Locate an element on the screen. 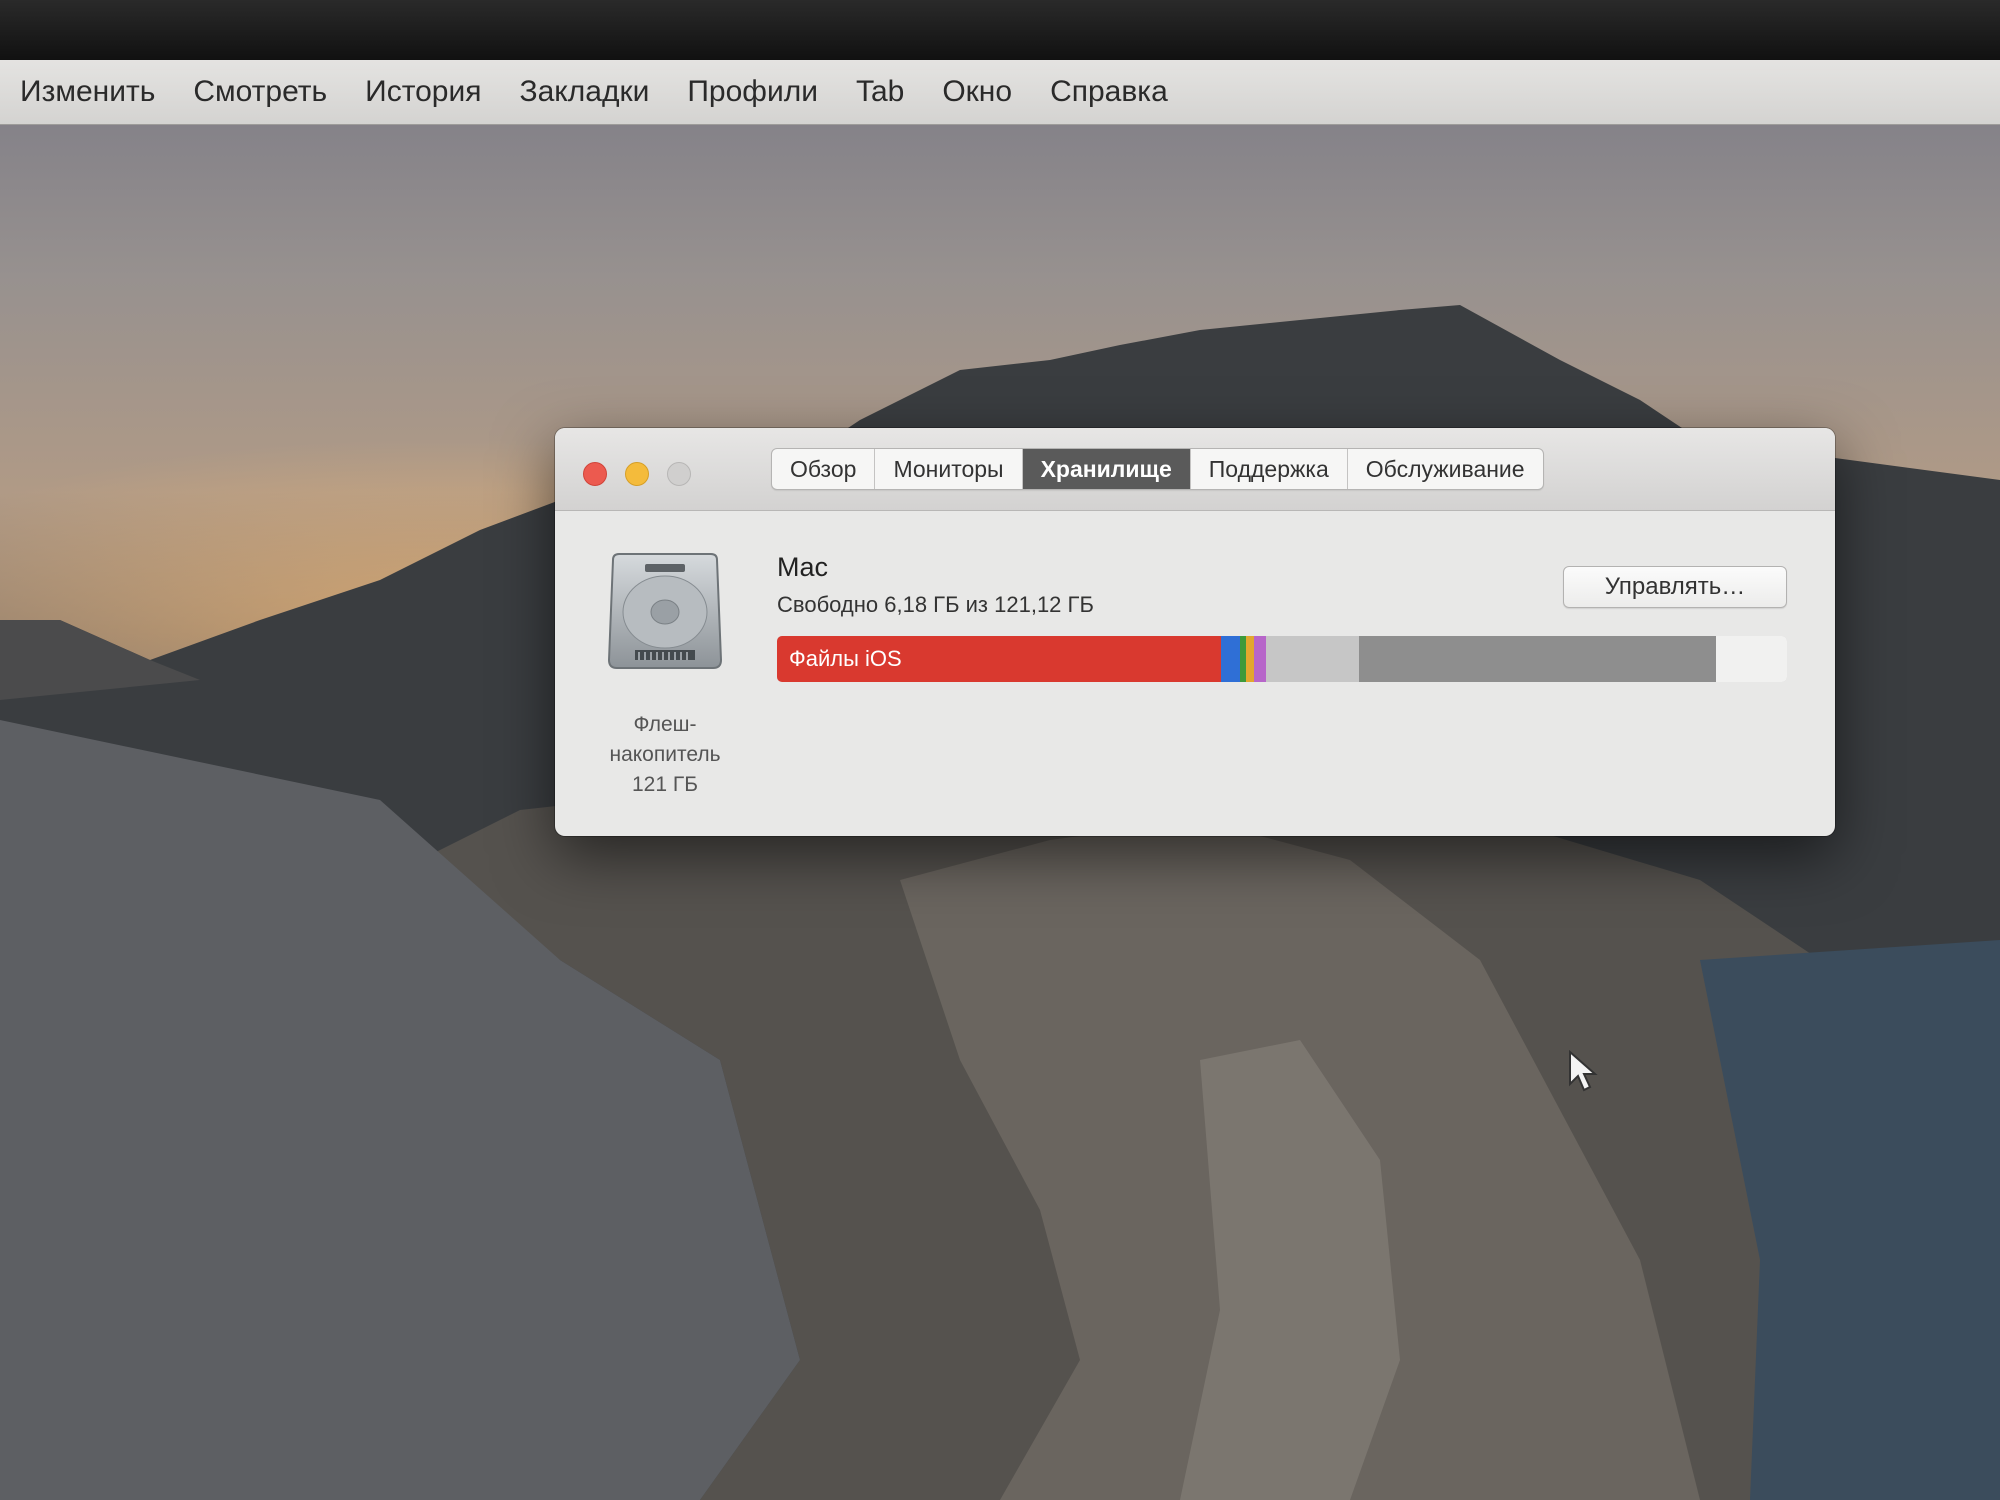 The image size is (2000, 1500). drive-caption-line: 121 ГБ is located at coordinates (665, 784).